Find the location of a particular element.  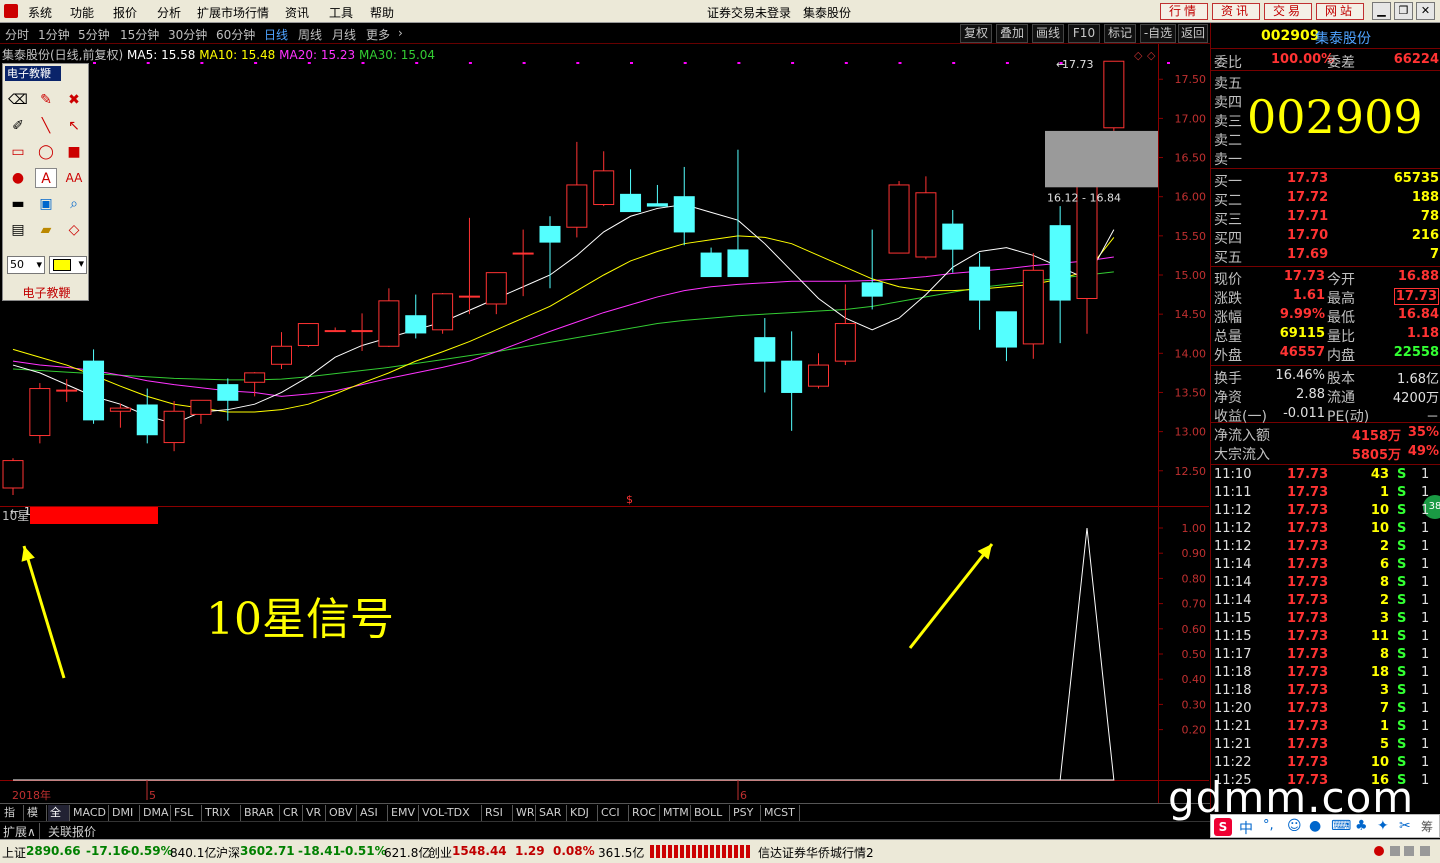

menu-info: 资讯 is located at coordinates (297, 12).